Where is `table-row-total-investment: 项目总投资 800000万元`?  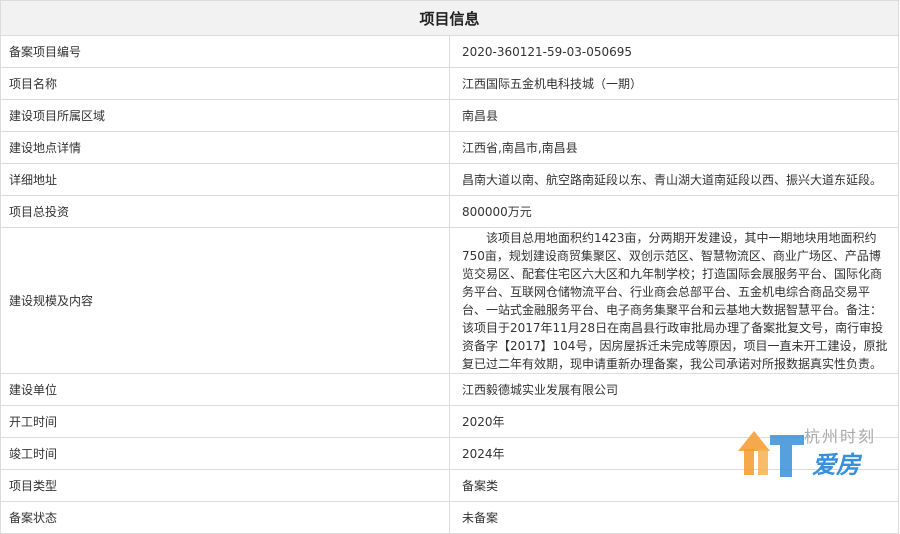 table-row-total-investment: 项目总投资 800000万元 is located at coordinates (449, 211).